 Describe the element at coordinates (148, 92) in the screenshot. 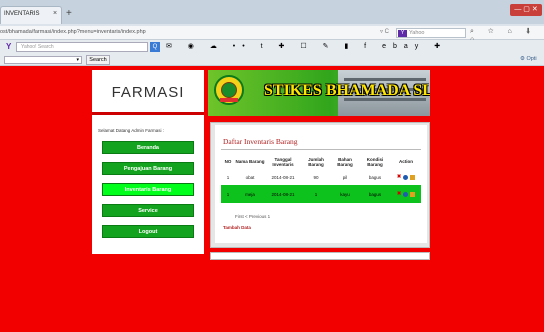

I see `brand-title: FARMASI` at that location.